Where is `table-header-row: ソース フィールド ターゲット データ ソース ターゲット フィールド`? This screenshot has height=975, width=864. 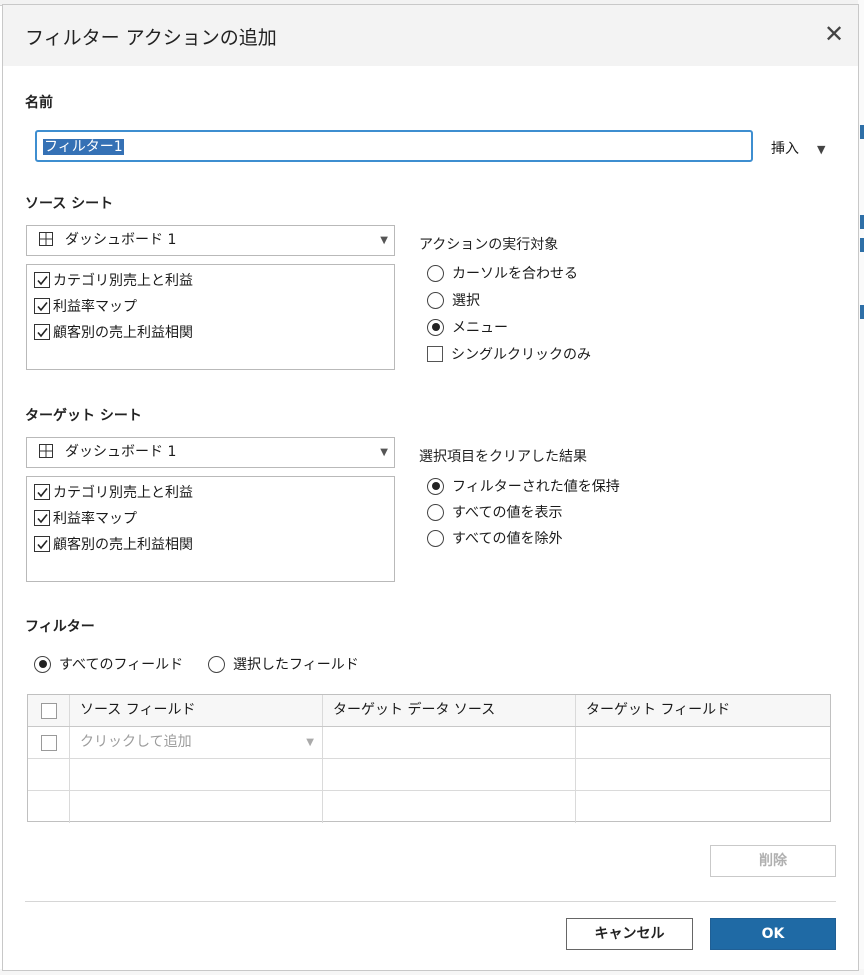
table-header-row: ソース フィールド ターゲット データ ソース ターゲット フィールド is located at coordinates (429, 711).